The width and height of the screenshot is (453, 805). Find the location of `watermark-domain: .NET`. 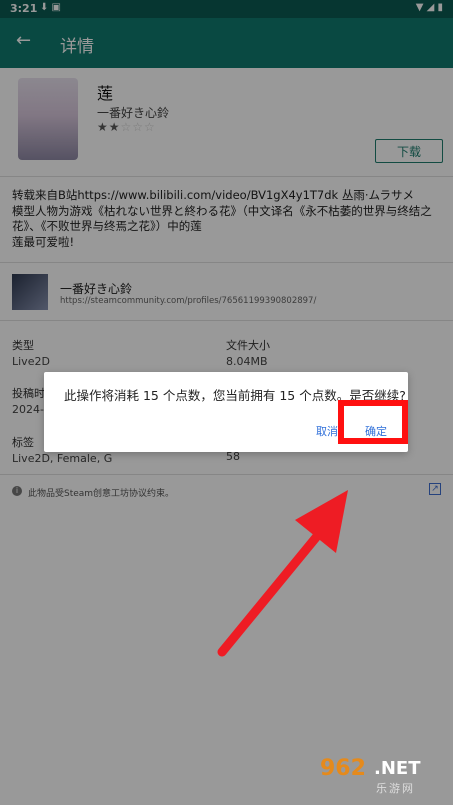

watermark-domain: .NET is located at coordinates (397, 768).